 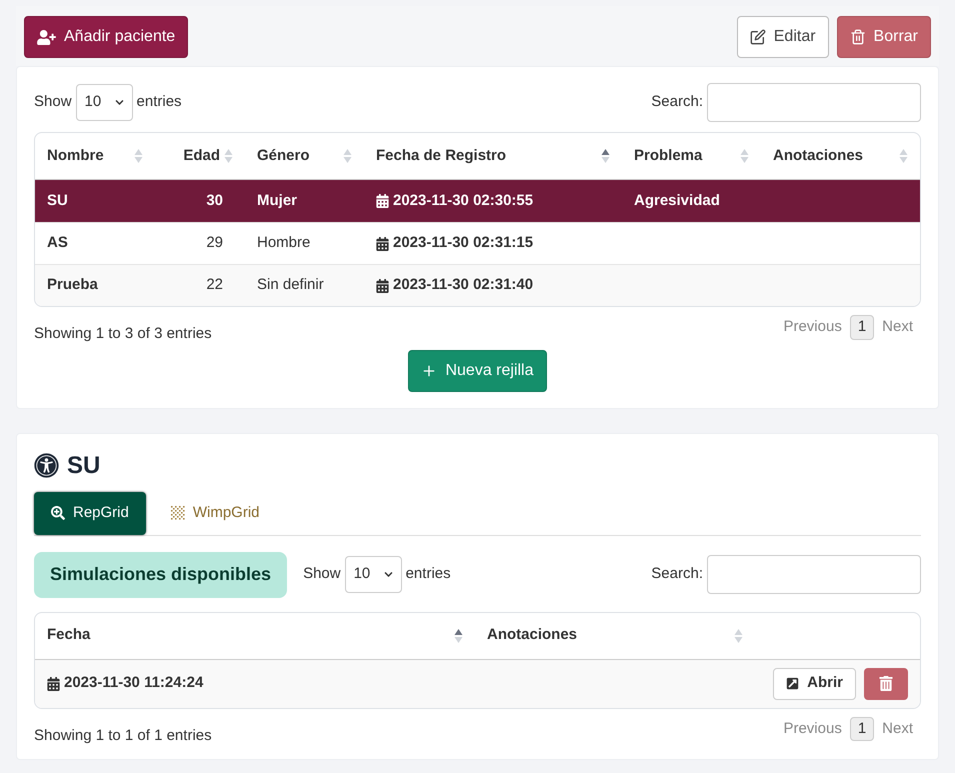 What do you see at coordinates (123, 736) in the screenshot?
I see `table-info: Showing 1 to 1 of 1 entries` at bounding box center [123, 736].